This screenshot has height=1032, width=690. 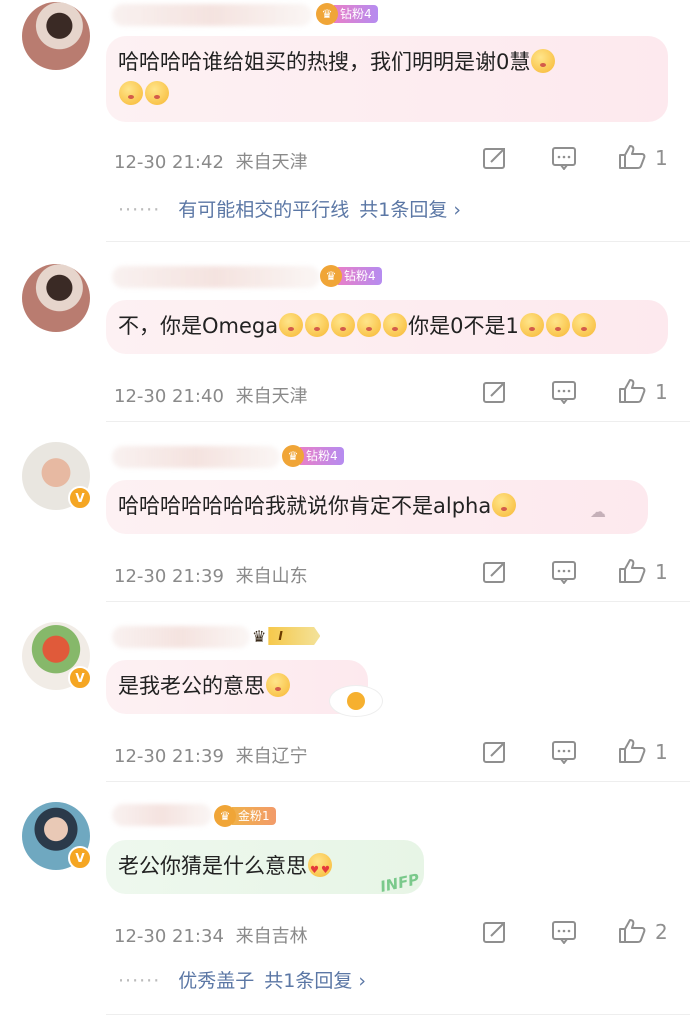 I want to click on timestamp: 12-30 21:34, so click(x=169, y=936).